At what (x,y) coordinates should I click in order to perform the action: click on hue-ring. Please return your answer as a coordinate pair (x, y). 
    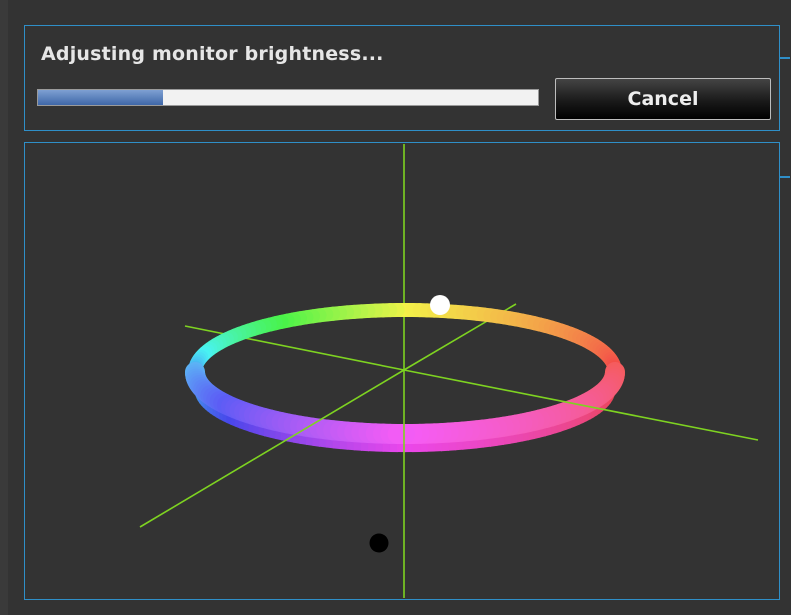
    Looking at the image, I should click on (405, 378).